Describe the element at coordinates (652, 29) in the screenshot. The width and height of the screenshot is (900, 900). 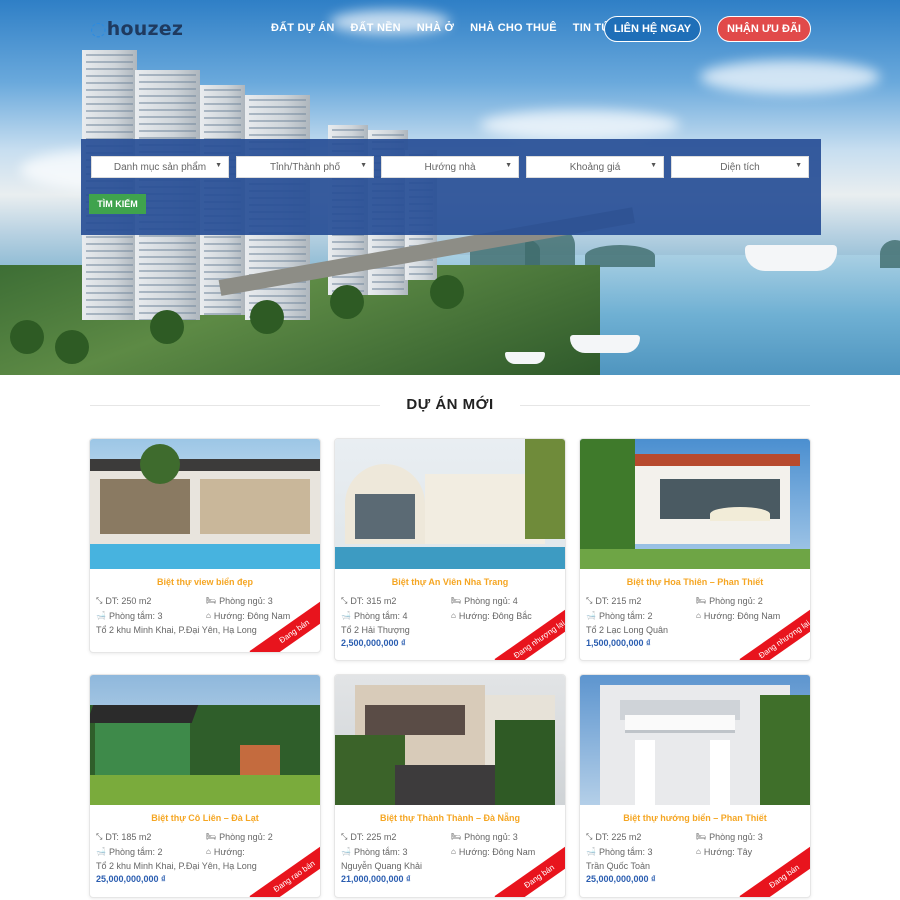
I see `contact-button: LIÊN HỆ NGAY` at that location.